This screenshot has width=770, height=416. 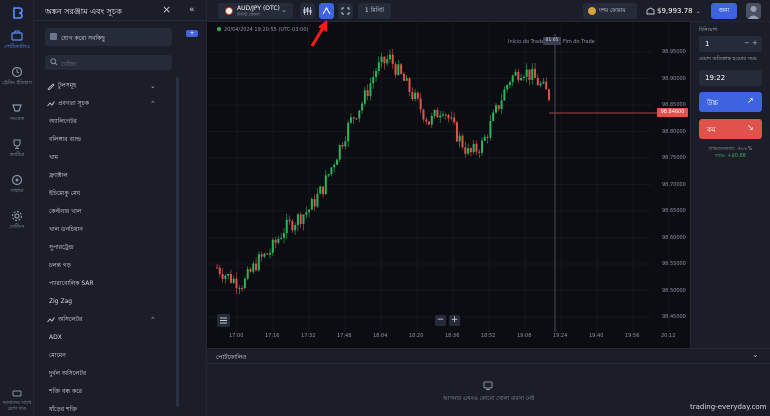 I want to click on indicator-group: প্রবণতা সূচক ⌃, so click(x=120, y=104).